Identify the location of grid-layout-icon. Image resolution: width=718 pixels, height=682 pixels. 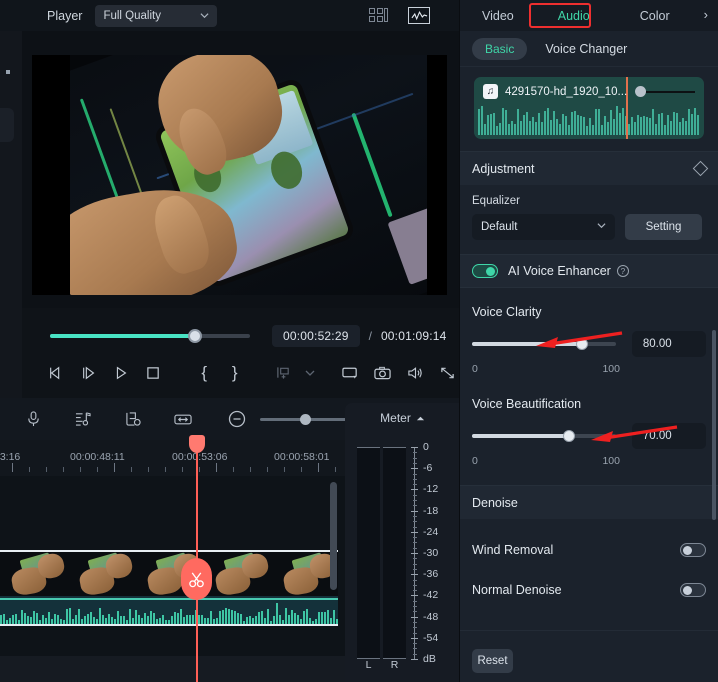
(378, 15).